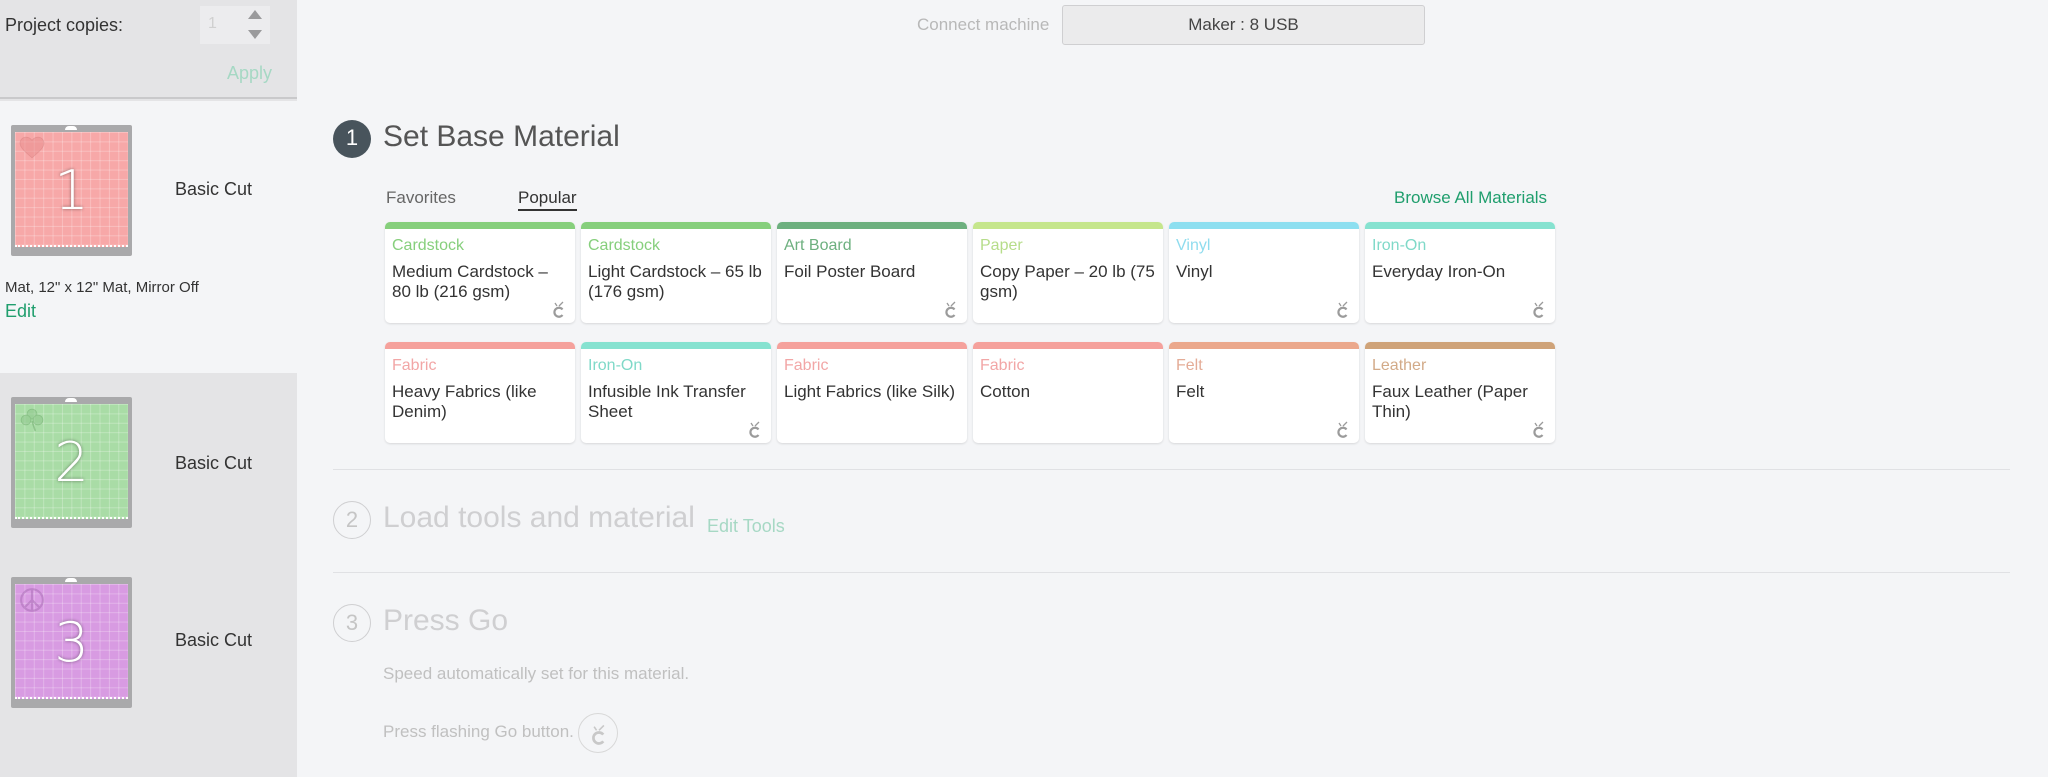 This screenshot has height=777, width=2048. Describe the element at coordinates (64, 25) in the screenshot. I see `project-copies-label: Project copies:` at that location.